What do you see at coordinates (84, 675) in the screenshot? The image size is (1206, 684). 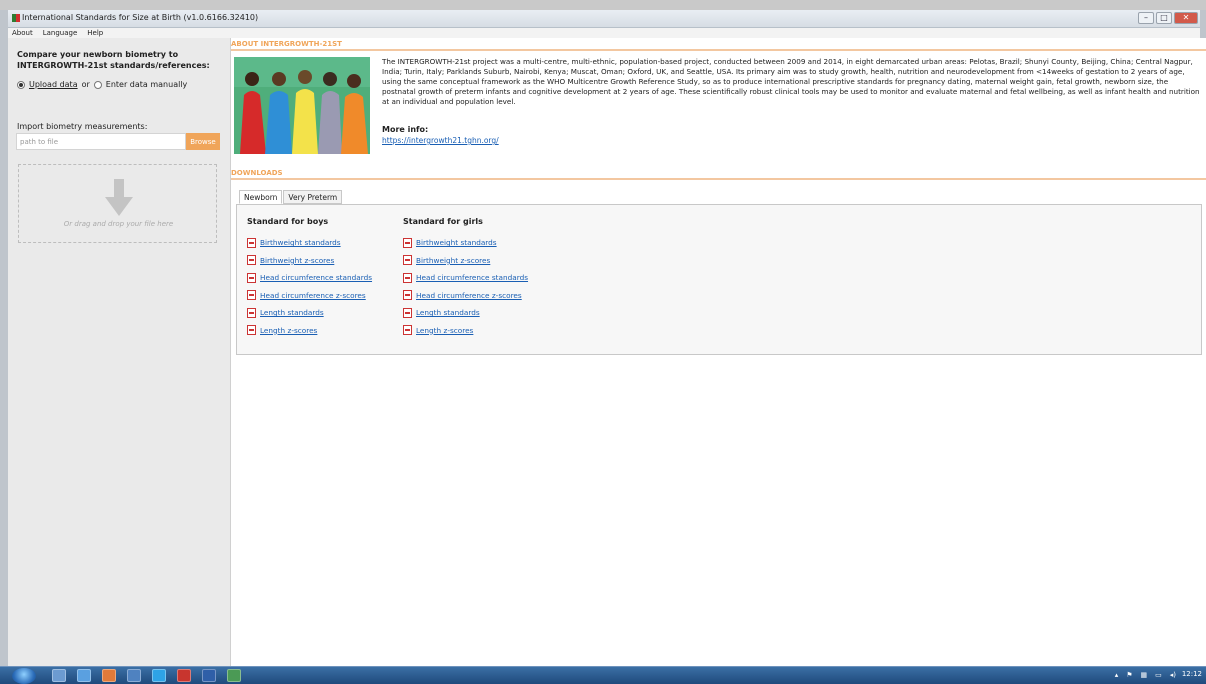 I see `app-icon-blue` at bounding box center [84, 675].